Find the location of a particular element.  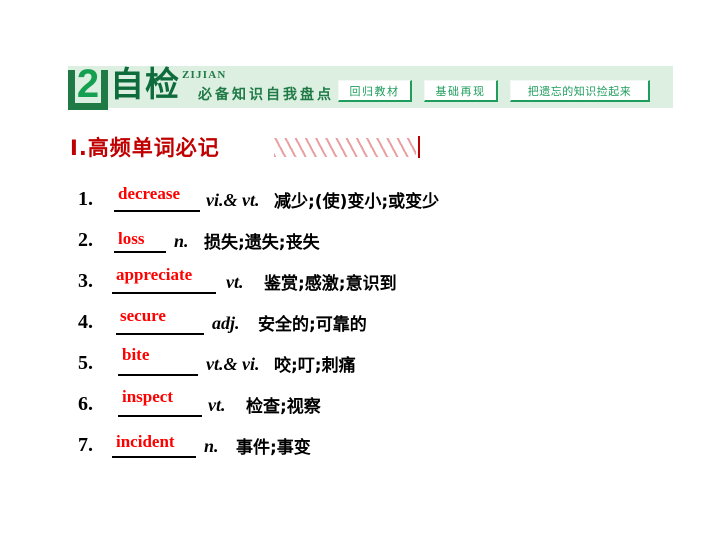

vocab-answer-word: secure is located at coordinates (143, 315).